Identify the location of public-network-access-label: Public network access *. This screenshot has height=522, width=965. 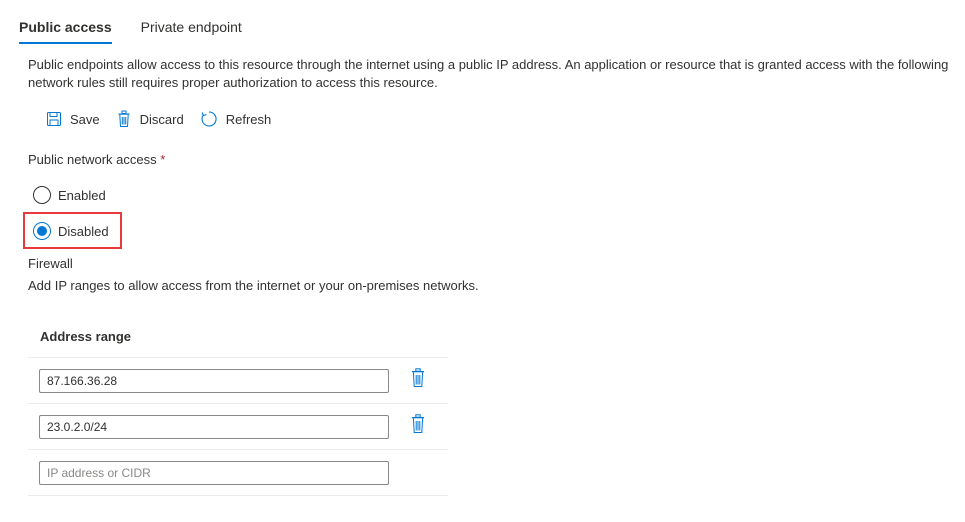
(96, 159).